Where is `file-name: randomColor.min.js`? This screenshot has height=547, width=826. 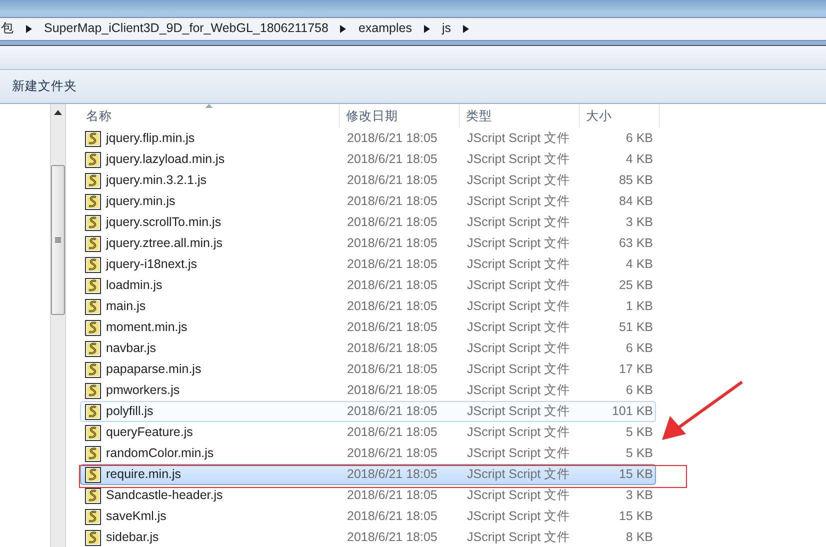
file-name: randomColor.min.js is located at coordinates (160, 453).